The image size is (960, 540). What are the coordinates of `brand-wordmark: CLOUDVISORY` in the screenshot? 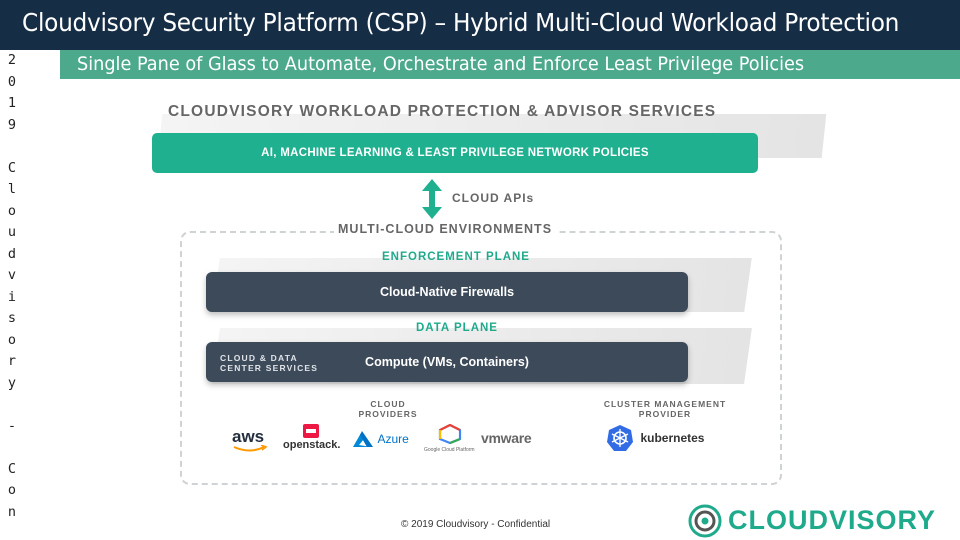 It's located at (832, 520).